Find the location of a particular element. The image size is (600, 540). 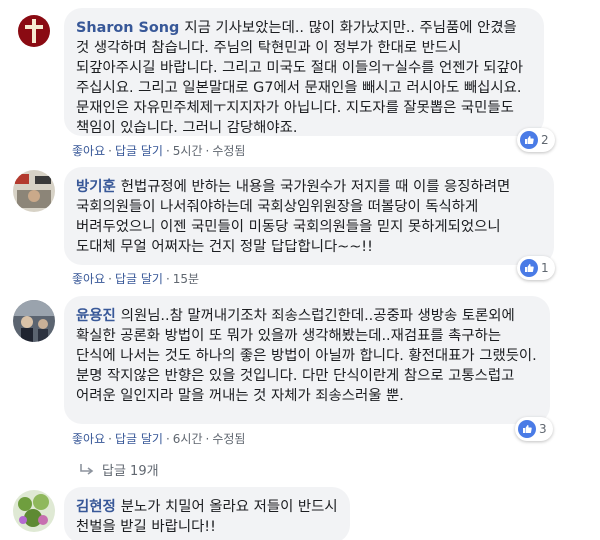

replies-count: 답글 19개 is located at coordinates (130, 471).